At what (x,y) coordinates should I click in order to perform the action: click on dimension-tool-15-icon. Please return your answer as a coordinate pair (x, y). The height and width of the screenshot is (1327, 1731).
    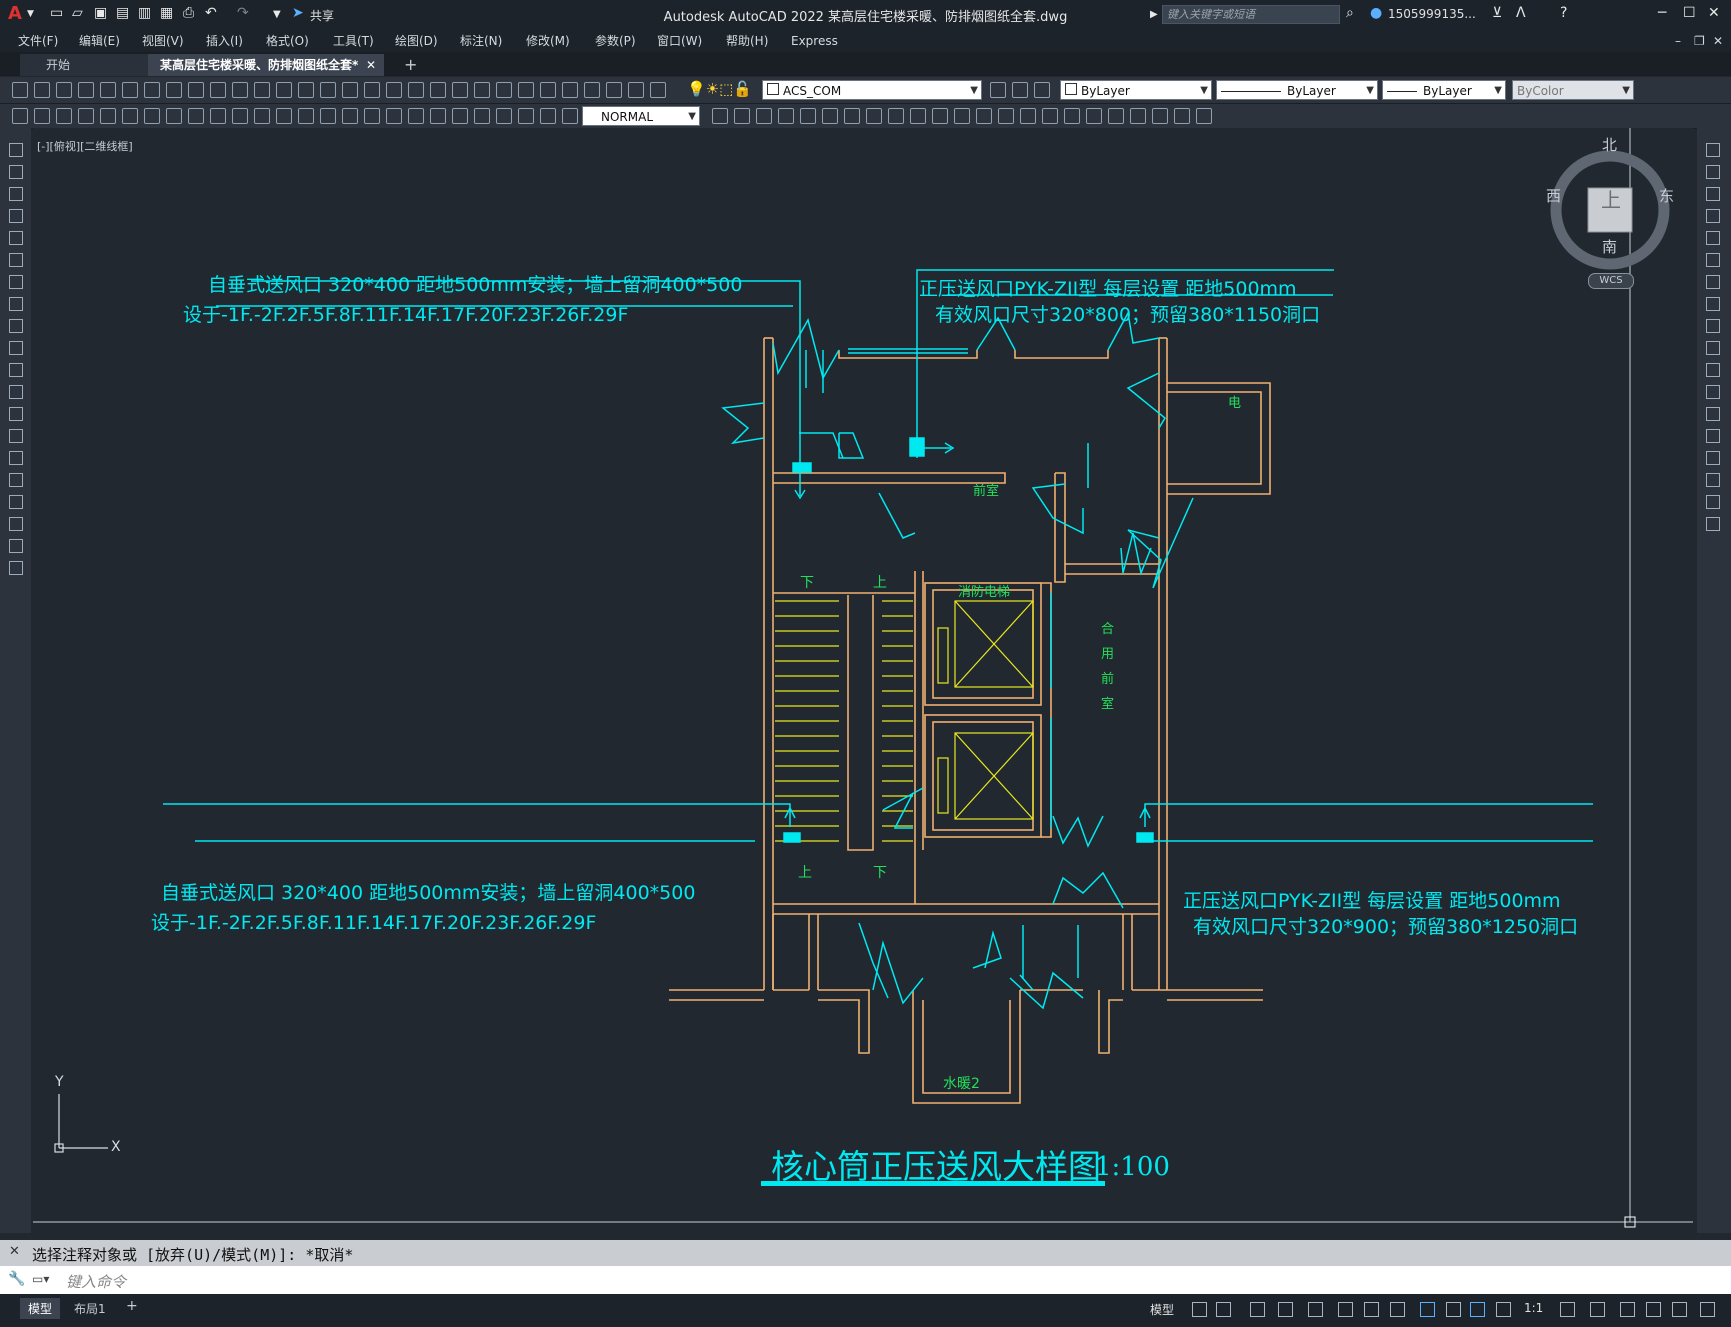
    Looking at the image, I should click on (350, 116).